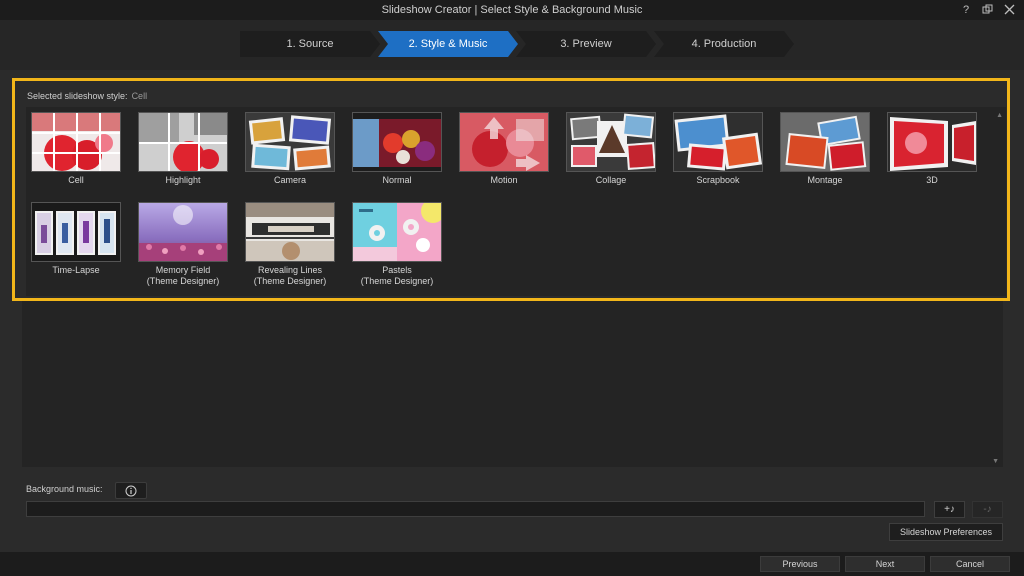 The width and height of the screenshot is (1024, 576). What do you see at coordinates (724, 44) in the screenshot?
I see `step-production: 4. Production` at bounding box center [724, 44].